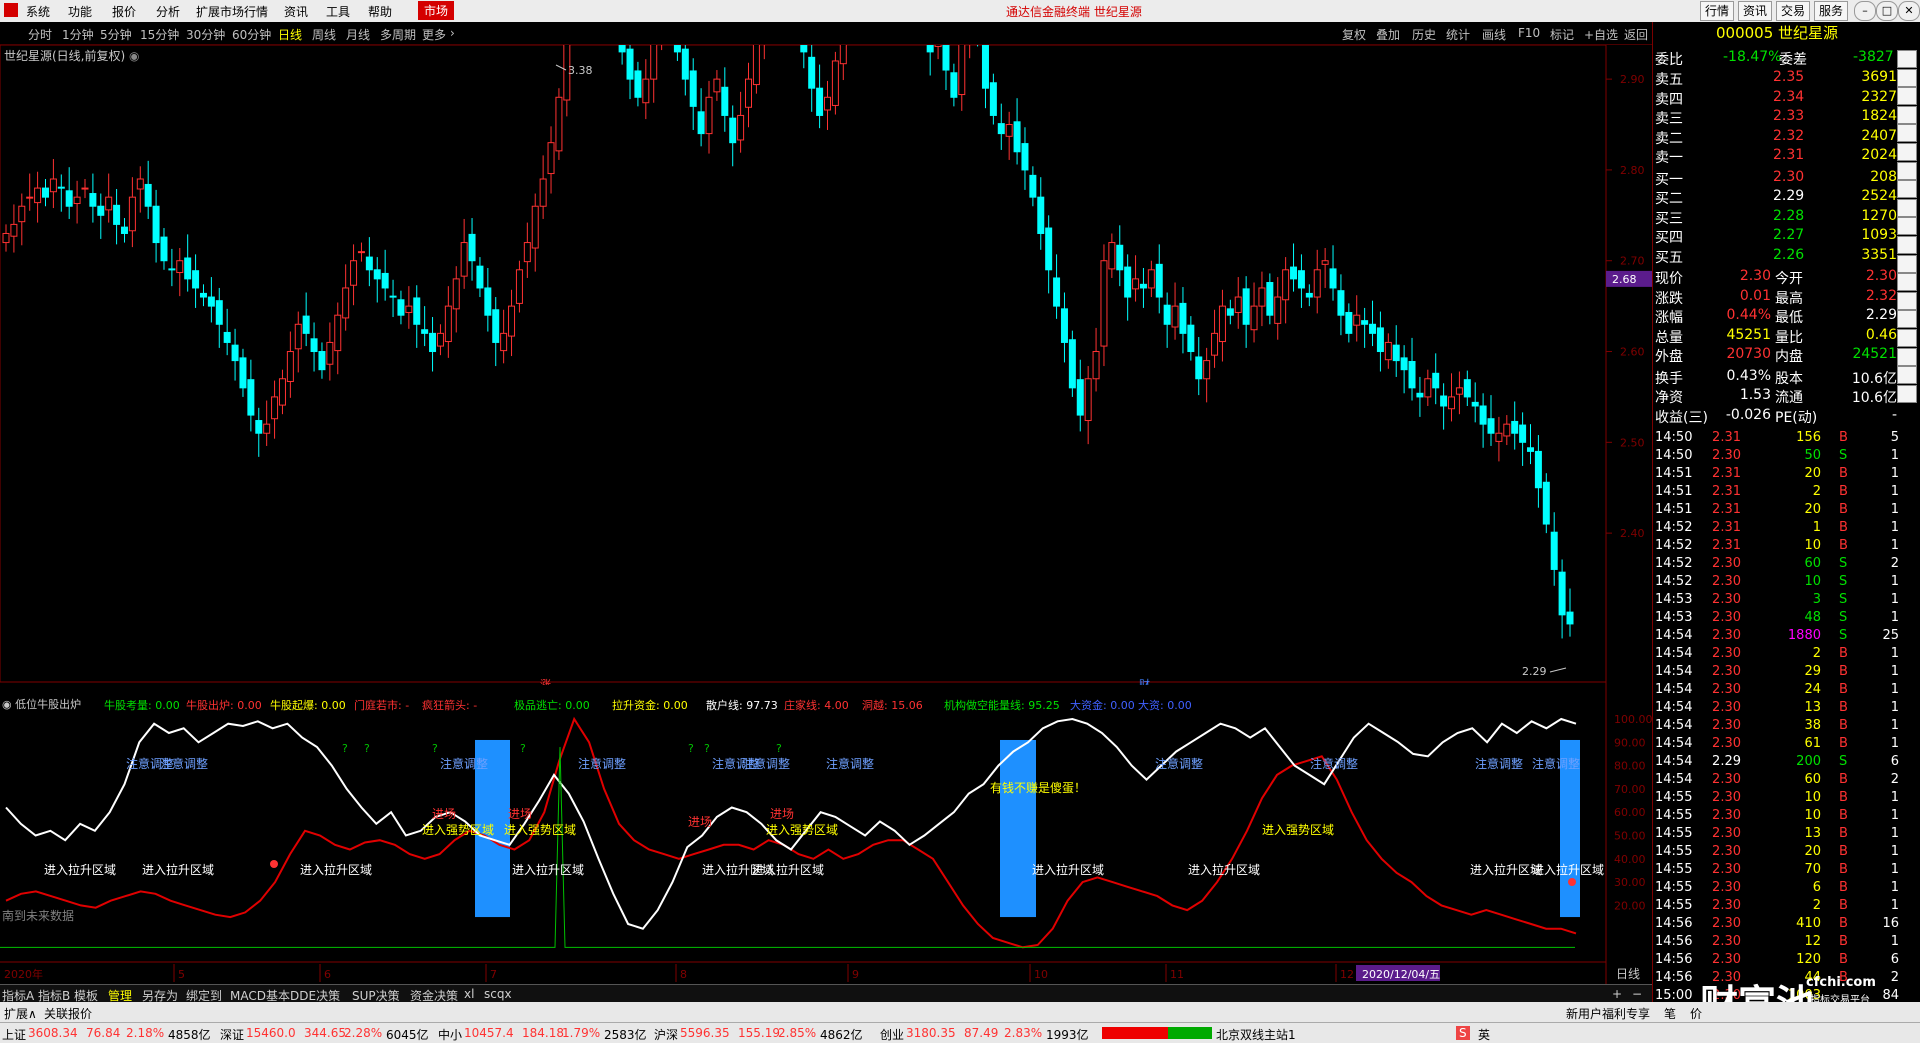 This screenshot has width=1920, height=1043. What do you see at coordinates (666, 1034) in the screenshot?
I see `index-name: 沪深` at bounding box center [666, 1034].